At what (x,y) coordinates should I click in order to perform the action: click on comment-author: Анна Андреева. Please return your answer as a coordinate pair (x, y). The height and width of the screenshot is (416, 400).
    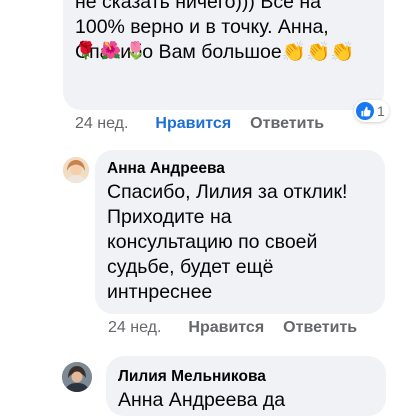
    Looking at the image, I should click on (166, 169).